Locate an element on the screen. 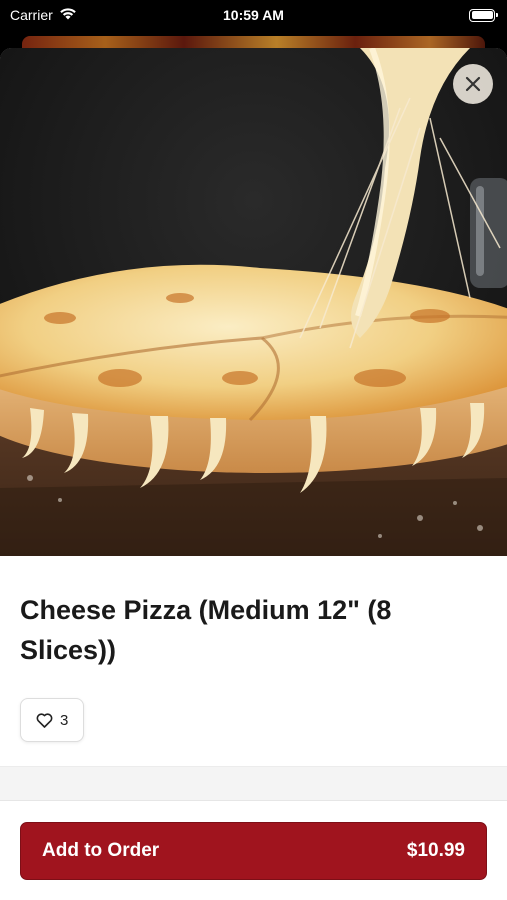 The width and height of the screenshot is (507, 900). close-button is located at coordinates (473, 84).